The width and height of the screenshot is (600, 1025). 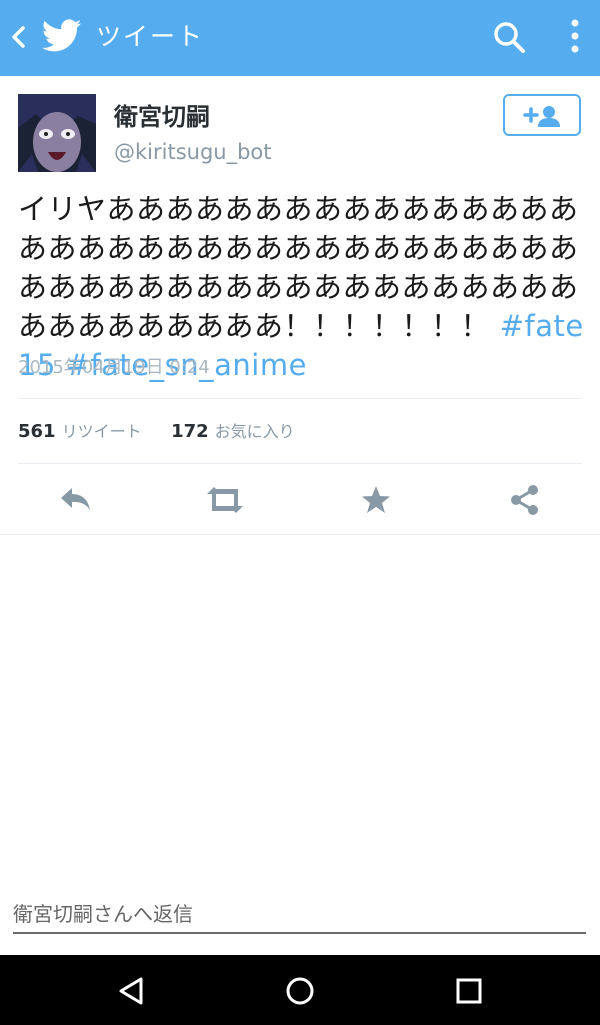 What do you see at coordinates (61, 36) in the screenshot?
I see `twitter-bird-icon` at bounding box center [61, 36].